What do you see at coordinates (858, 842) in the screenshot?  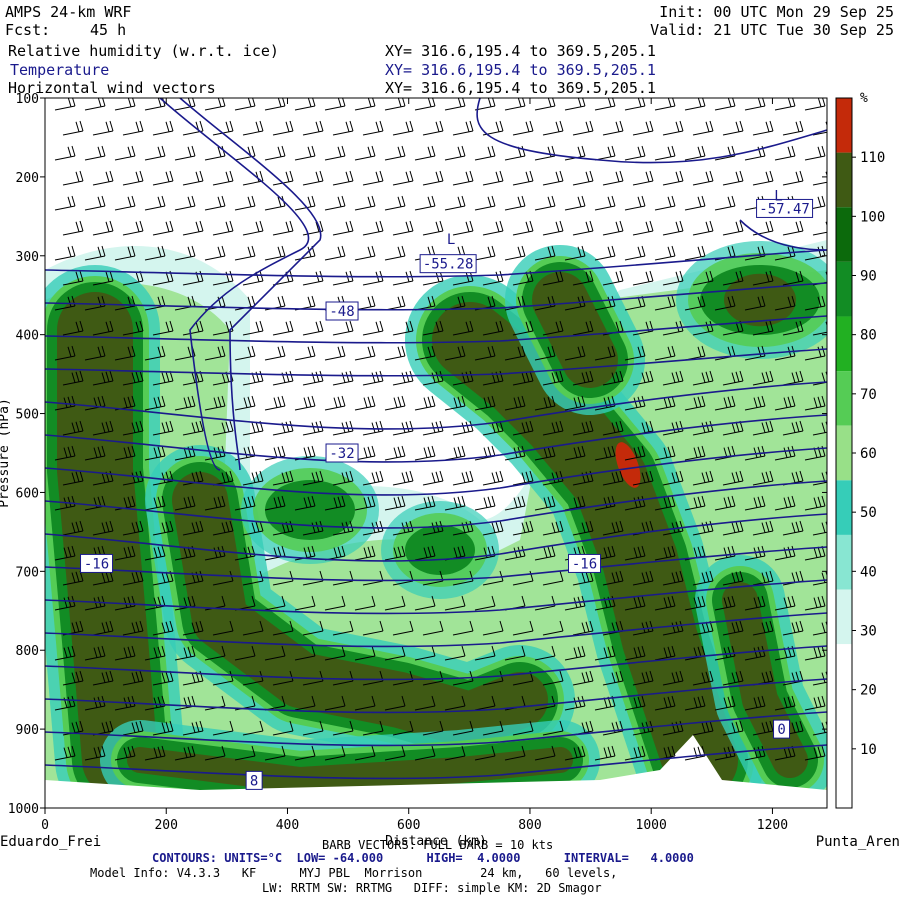 I see `endpoint-right: Punta_Aren` at bounding box center [858, 842].